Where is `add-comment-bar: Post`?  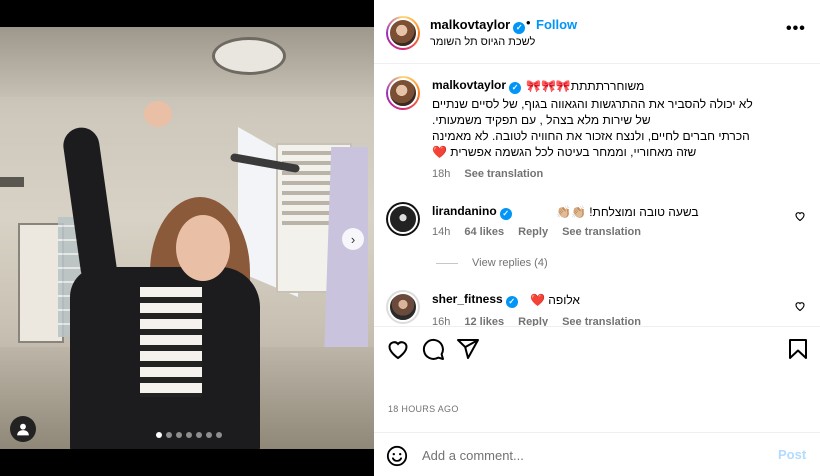 add-comment-bar: Post is located at coordinates (597, 454).